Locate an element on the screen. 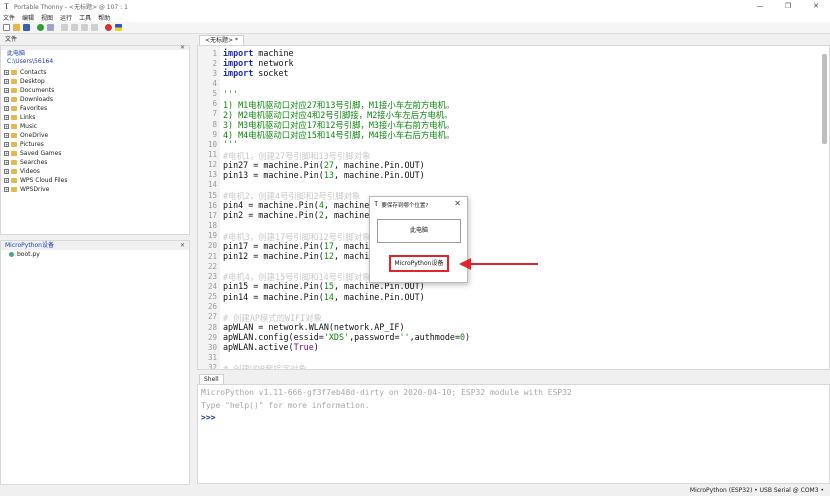  open-file-icon is located at coordinates (16, 27).